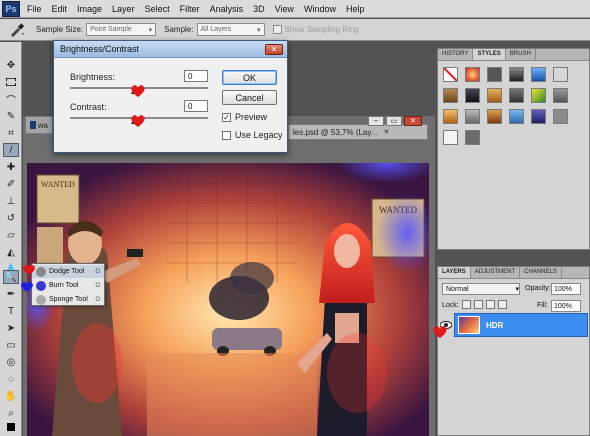 Image resolution: width=590 pixels, height=436 pixels. I want to click on tab-brush: BRUSH, so click(521, 54).